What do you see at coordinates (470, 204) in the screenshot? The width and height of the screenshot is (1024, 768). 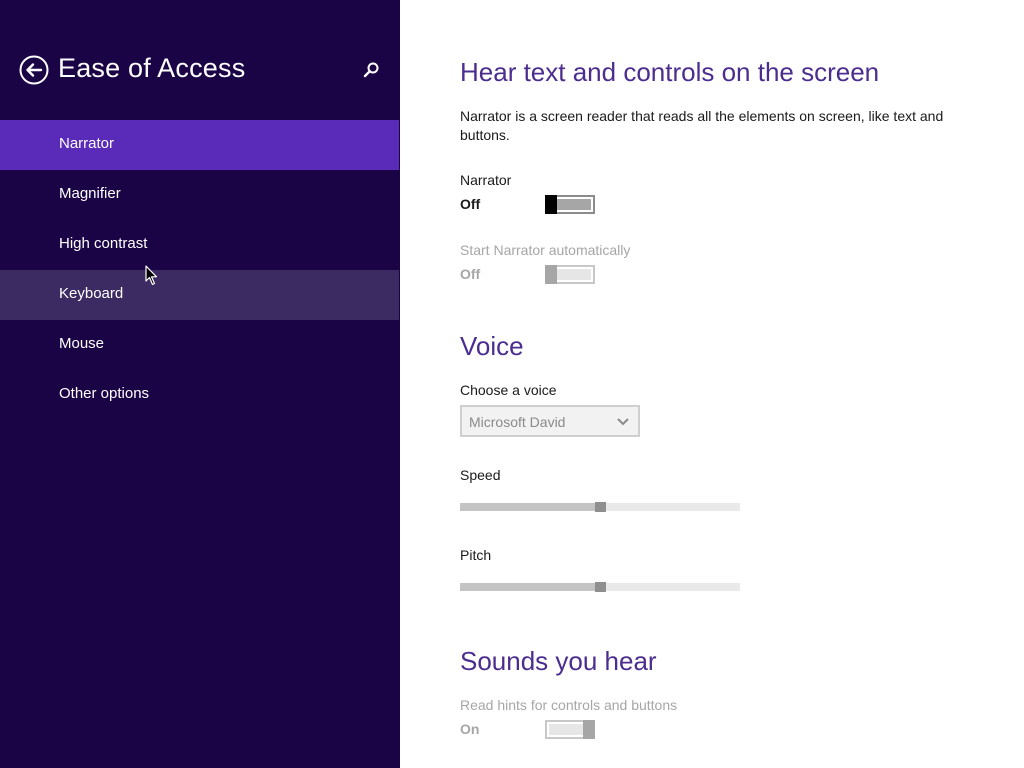 I see `narrator-state: Off` at bounding box center [470, 204].